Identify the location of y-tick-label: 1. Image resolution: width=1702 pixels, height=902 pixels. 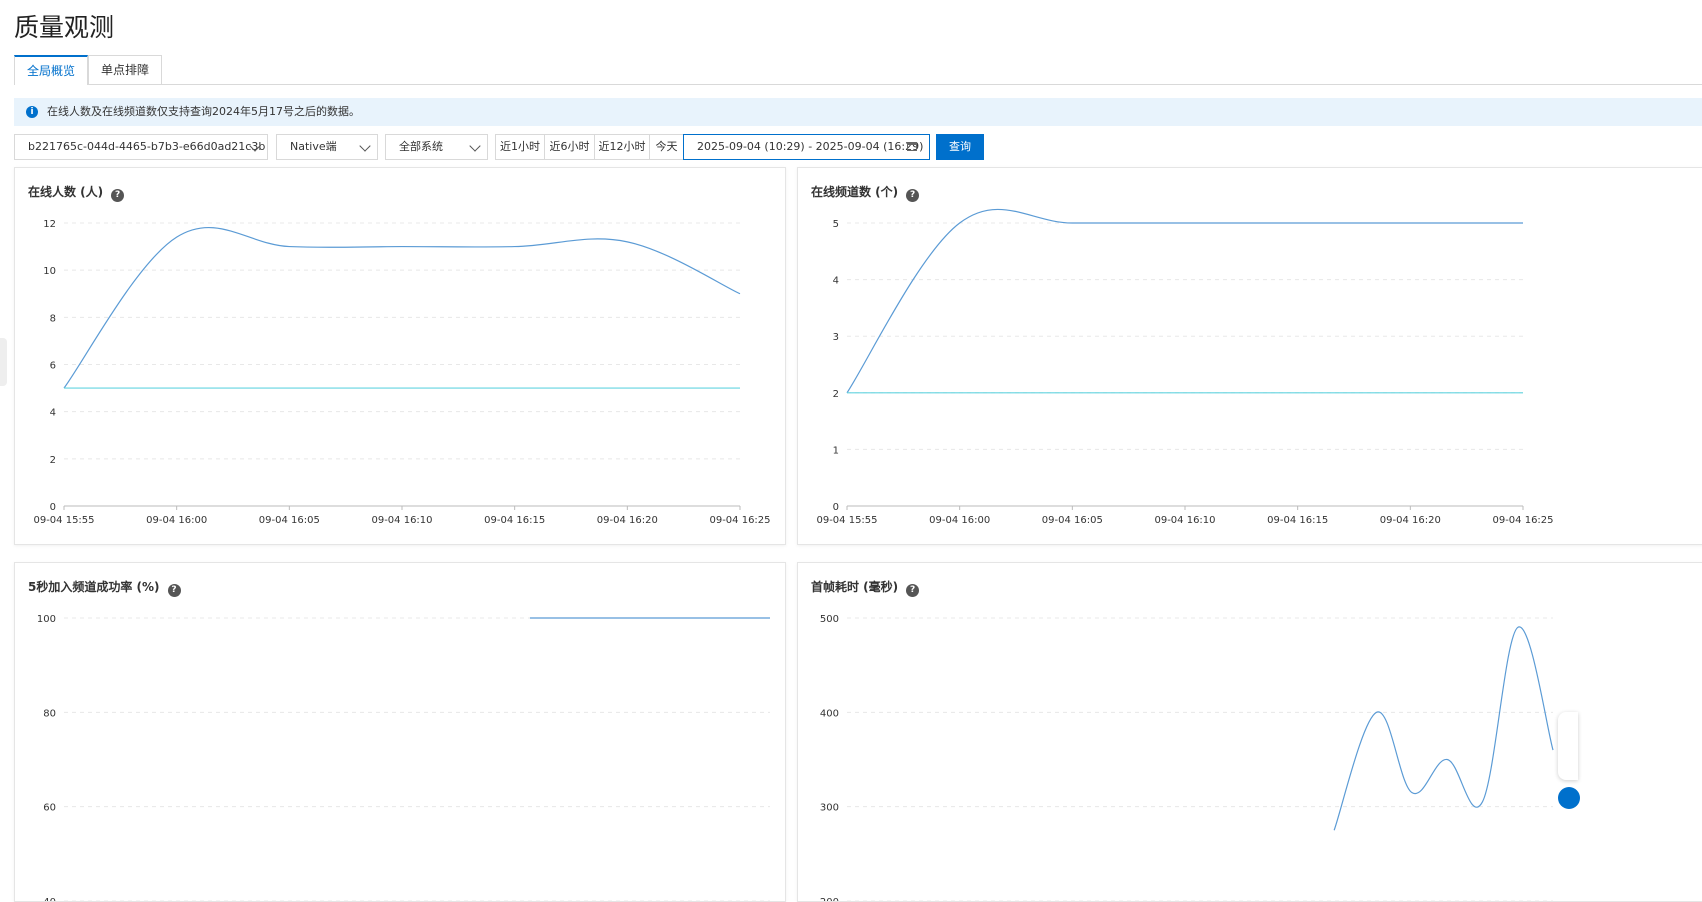
(836, 450).